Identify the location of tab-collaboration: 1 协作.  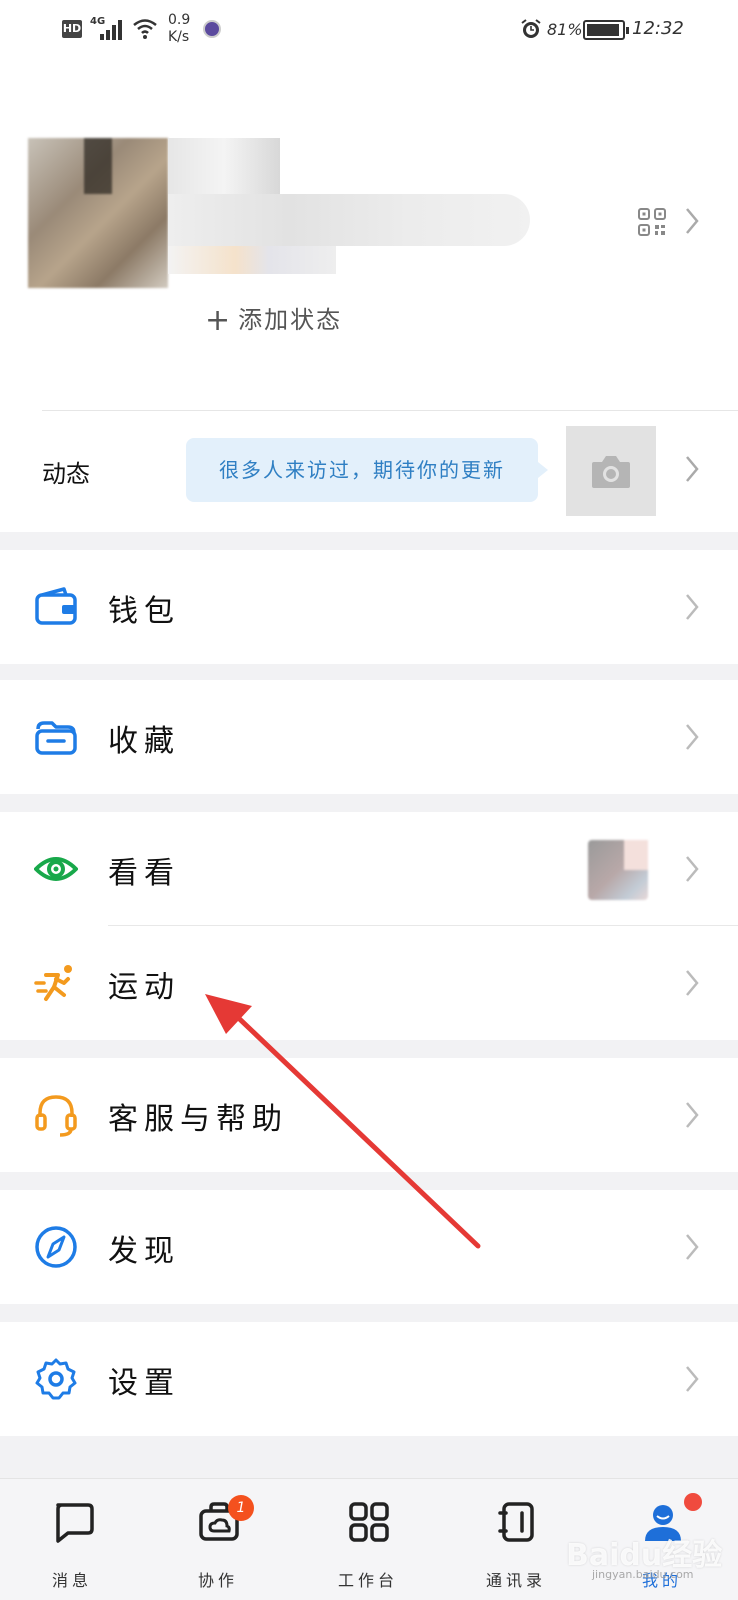
(218, 1539).